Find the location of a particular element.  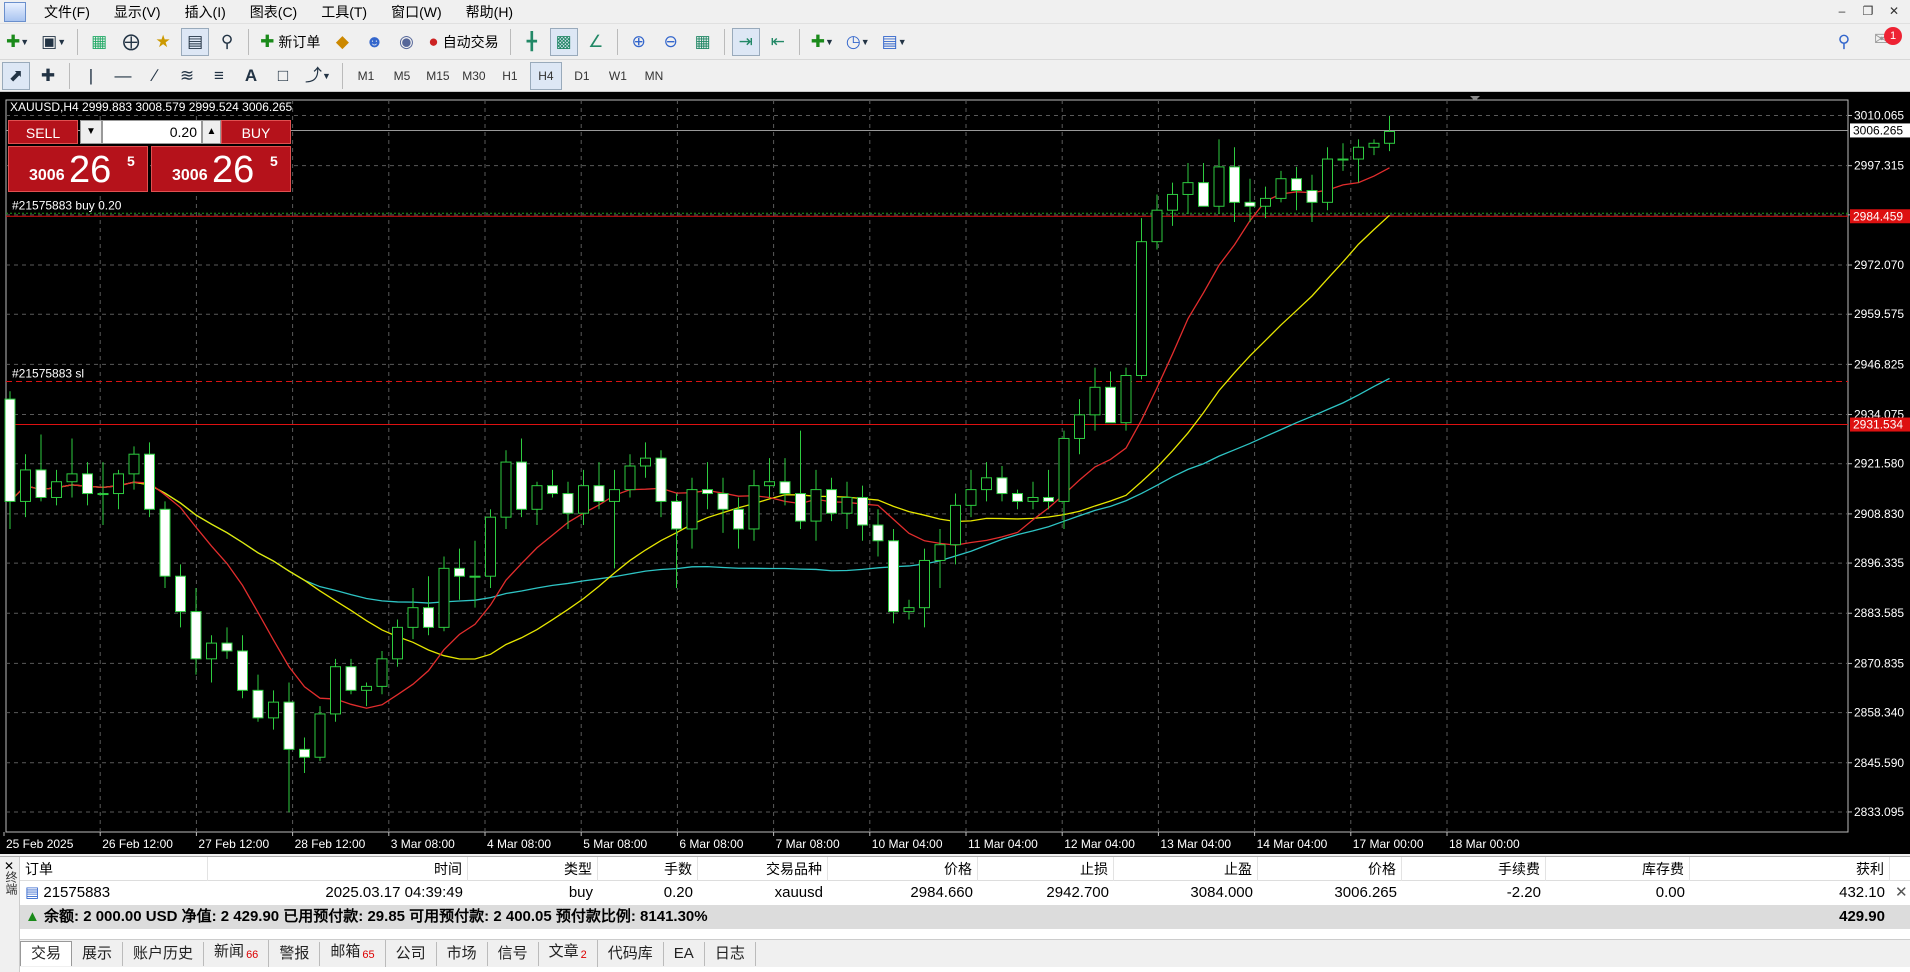

terminal-tab-2: 账户历史 is located at coordinates (164, 953).